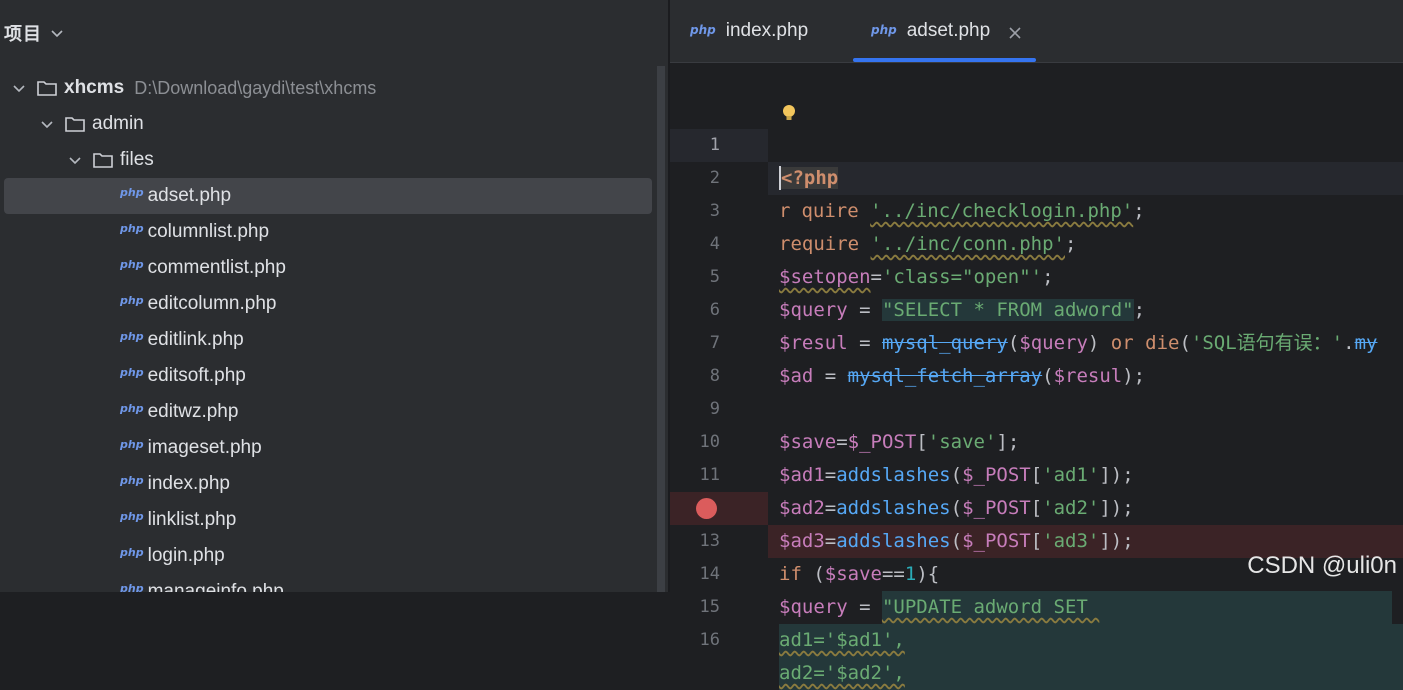 The width and height of the screenshot is (1403, 690). I want to click on root-folder-name: xhcms, so click(94, 87).